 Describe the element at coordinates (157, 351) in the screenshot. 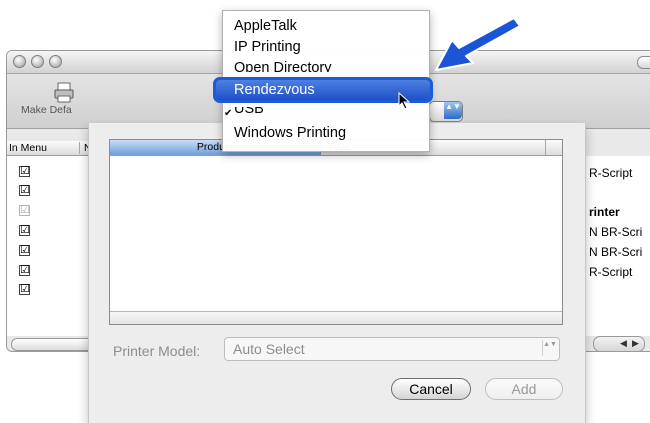

I see `printer-model-label: Printer Model:` at that location.